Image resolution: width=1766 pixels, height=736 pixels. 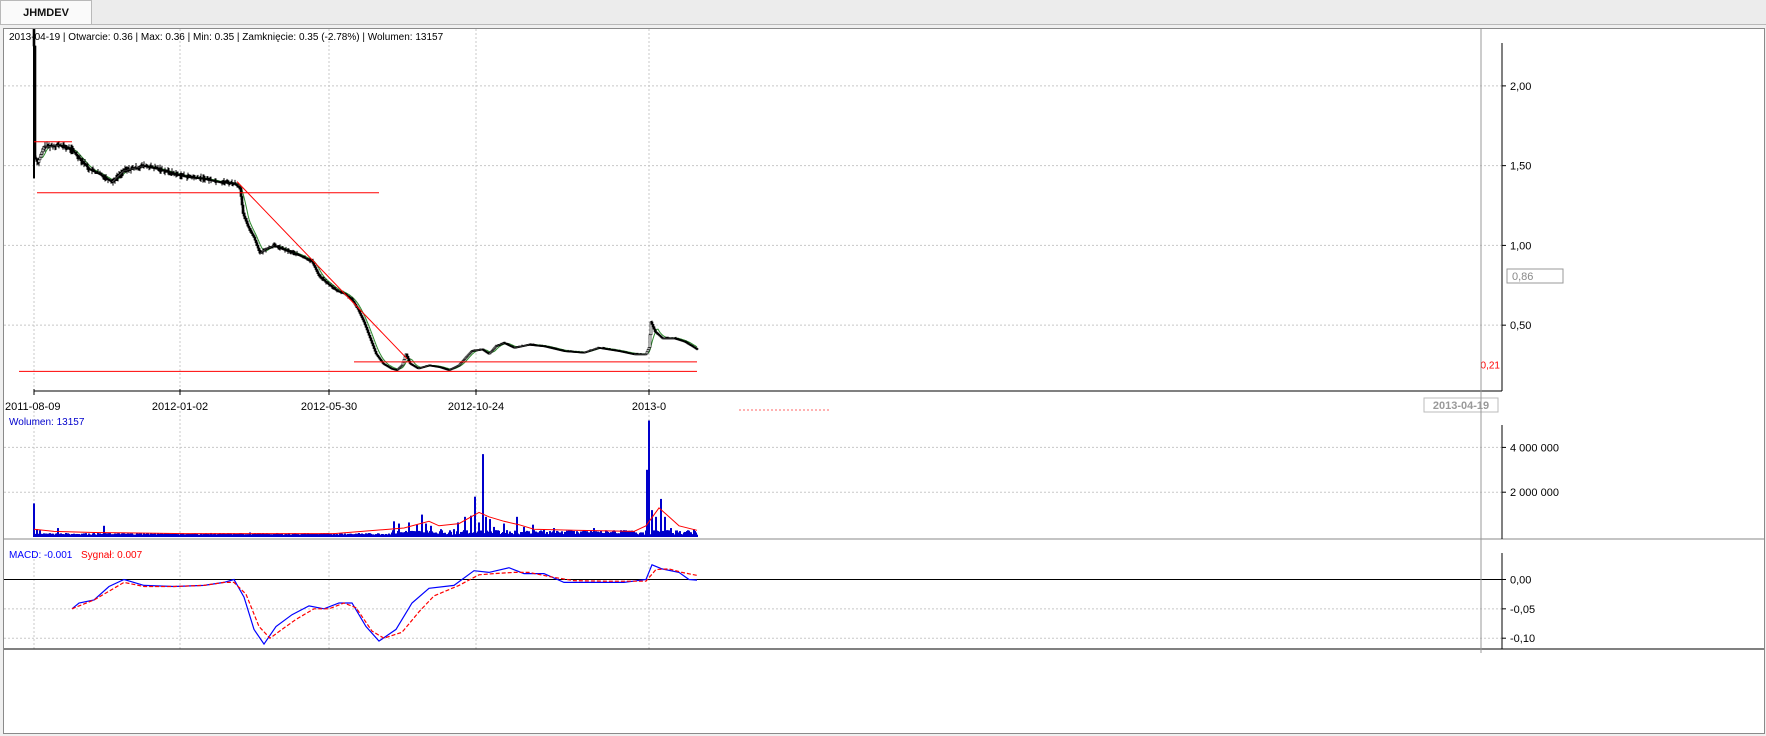 What do you see at coordinates (1491, 365) in the screenshot?
I see `support-level-label: 0,21` at bounding box center [1491, 365].